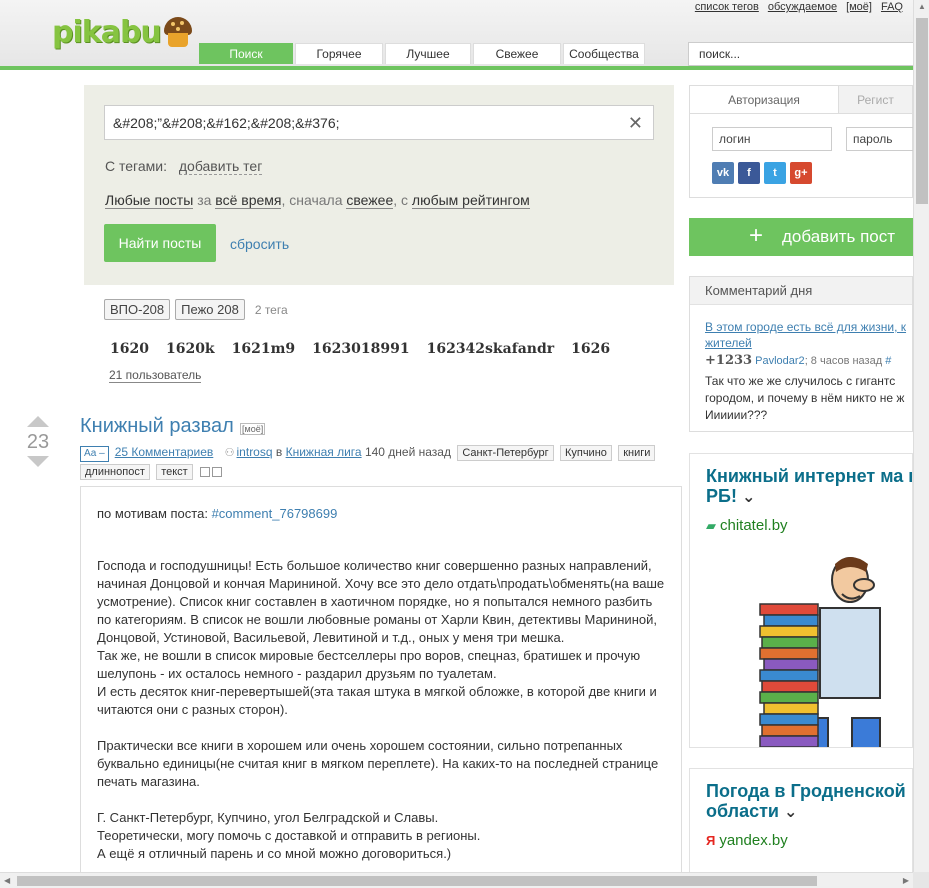 The width and height of the screenshot is (929, 888). I want to click on horizontal-scrollbar: ◀ ▶, so click(456, 880).